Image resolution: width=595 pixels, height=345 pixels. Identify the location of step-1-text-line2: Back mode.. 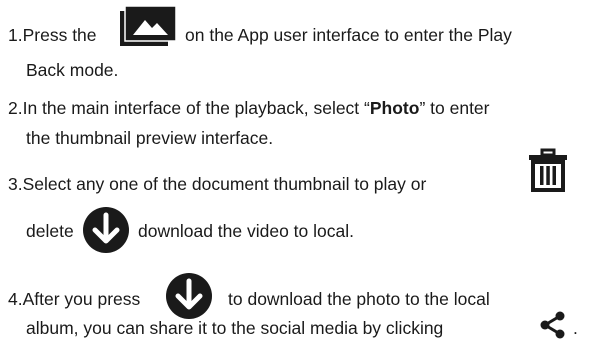
(72, 70).